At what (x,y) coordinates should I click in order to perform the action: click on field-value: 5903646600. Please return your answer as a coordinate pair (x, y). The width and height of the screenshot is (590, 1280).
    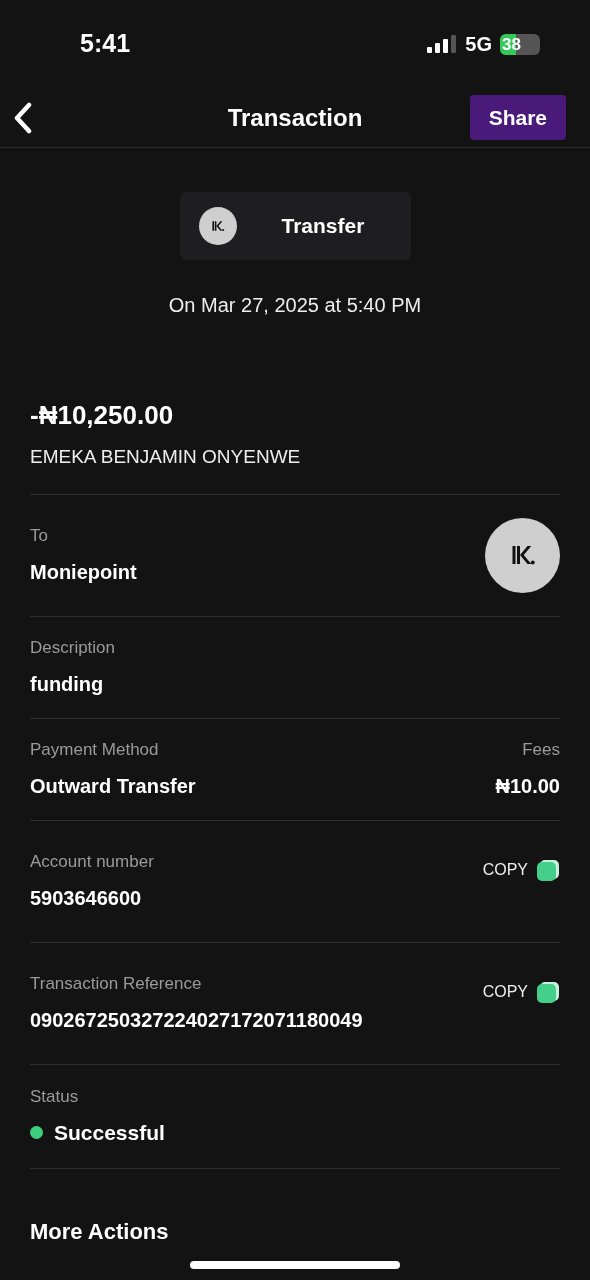
    Looking at the image, I should click on (86, 898).